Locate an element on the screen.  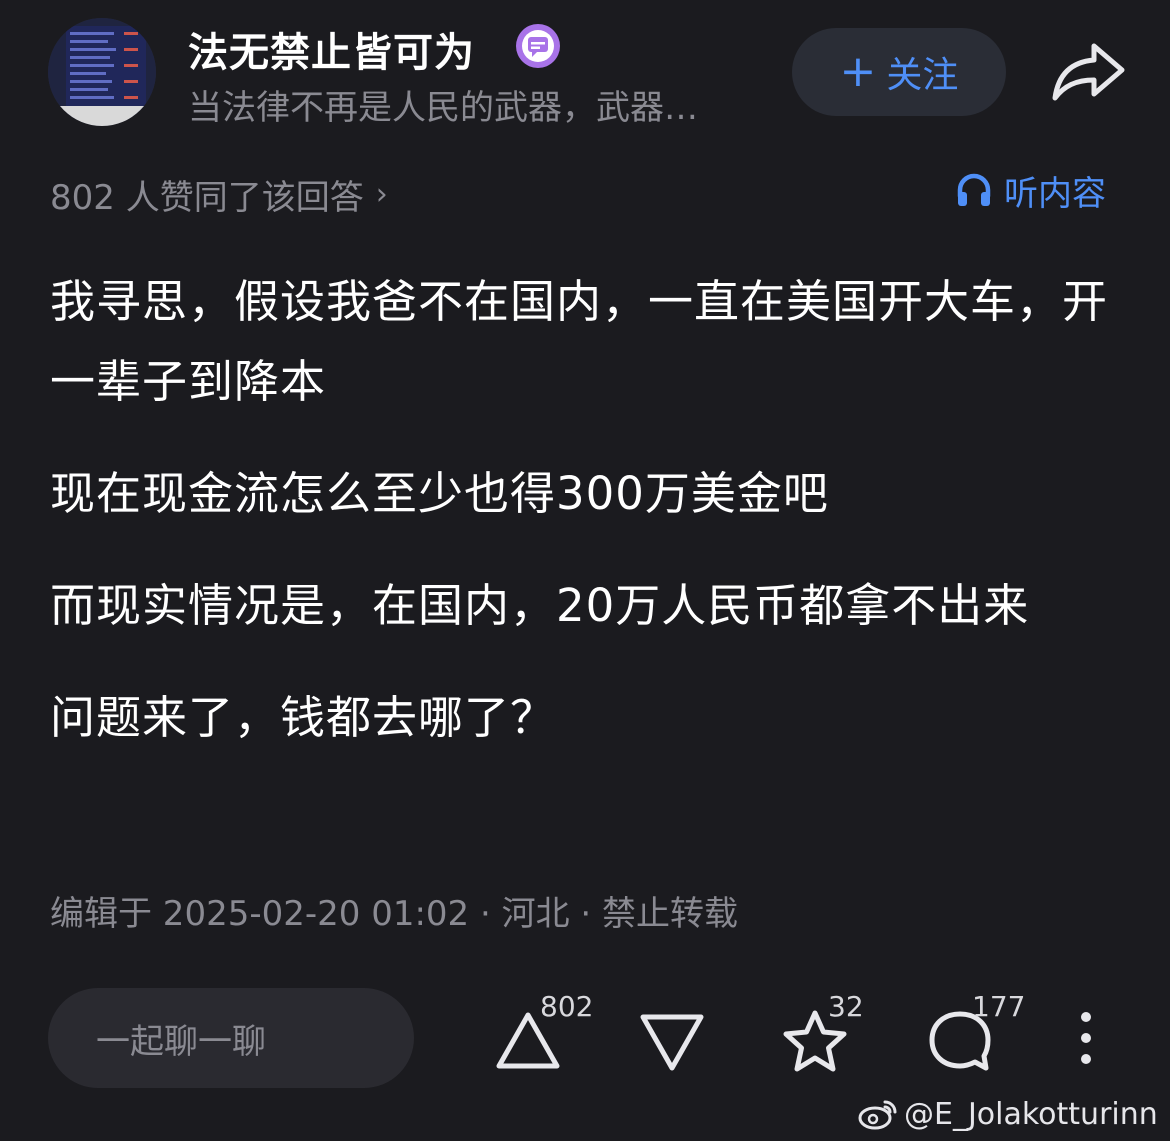
paragraph: 现在现金流怎么至少也得300万美金吧 is located at coordinates (439, 493).